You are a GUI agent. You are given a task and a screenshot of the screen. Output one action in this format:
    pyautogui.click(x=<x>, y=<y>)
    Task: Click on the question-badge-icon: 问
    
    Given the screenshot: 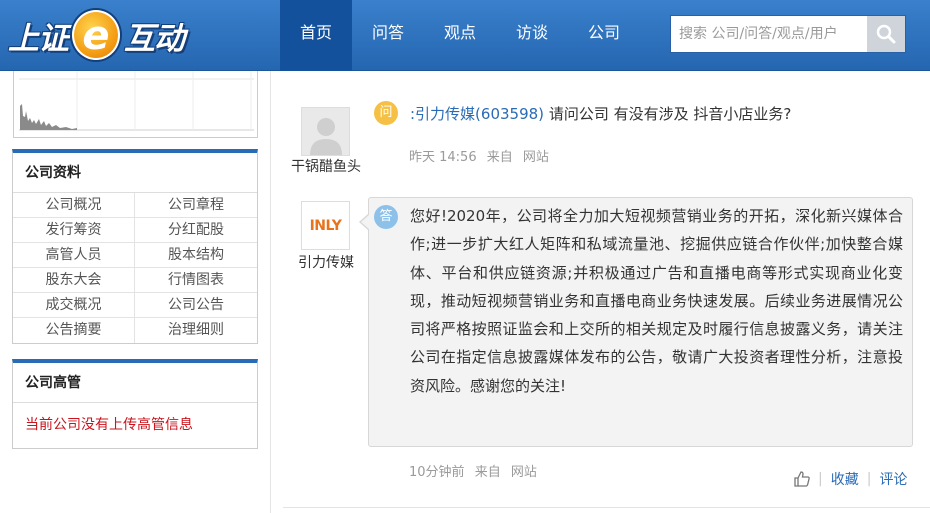 What is the action you would take?
    pyautogui.click(x=386, y=113)
    